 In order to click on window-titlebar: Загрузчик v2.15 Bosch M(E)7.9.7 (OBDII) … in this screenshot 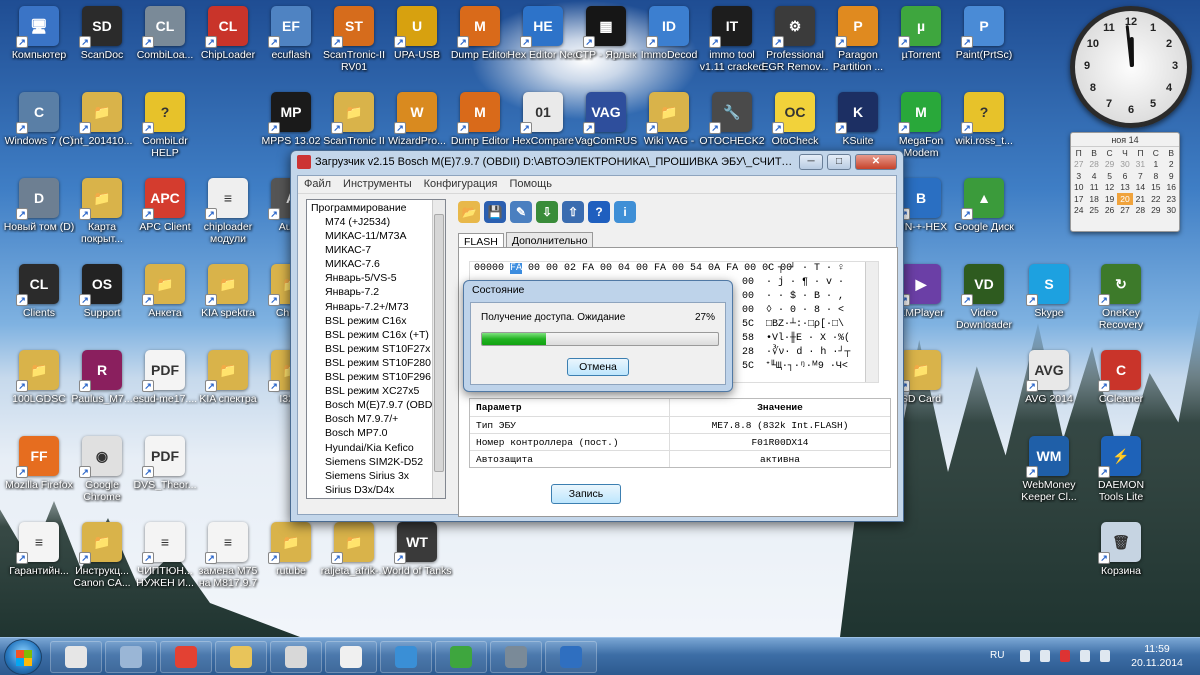, I will do `click(597, 162)`.